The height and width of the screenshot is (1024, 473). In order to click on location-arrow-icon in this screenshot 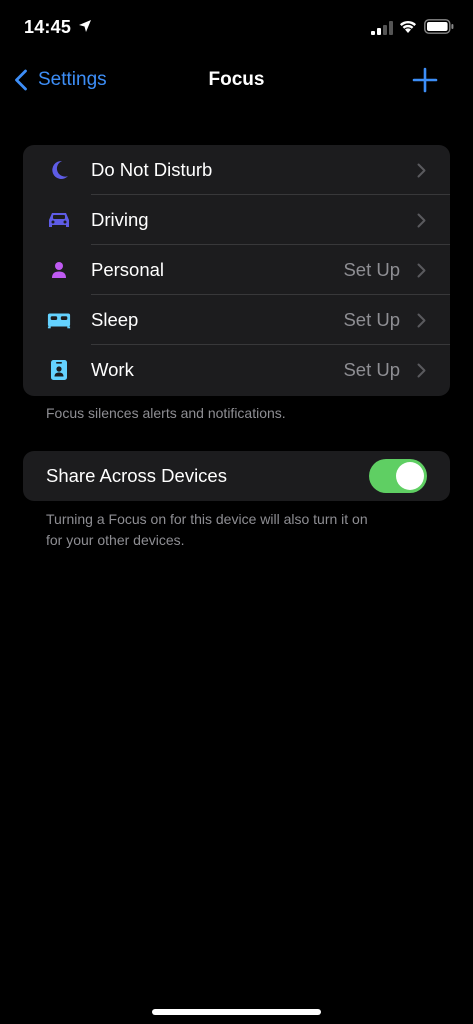, I will do `click(85, 26)`.